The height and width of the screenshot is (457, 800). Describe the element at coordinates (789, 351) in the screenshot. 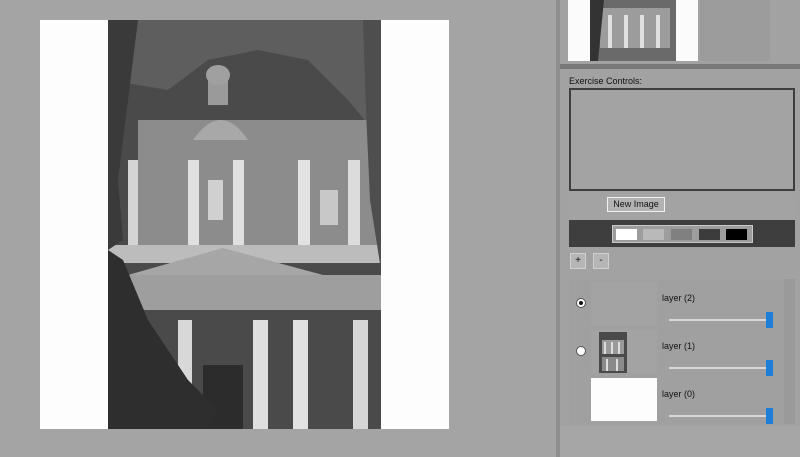

I see `layers-scrollbar` at that location.